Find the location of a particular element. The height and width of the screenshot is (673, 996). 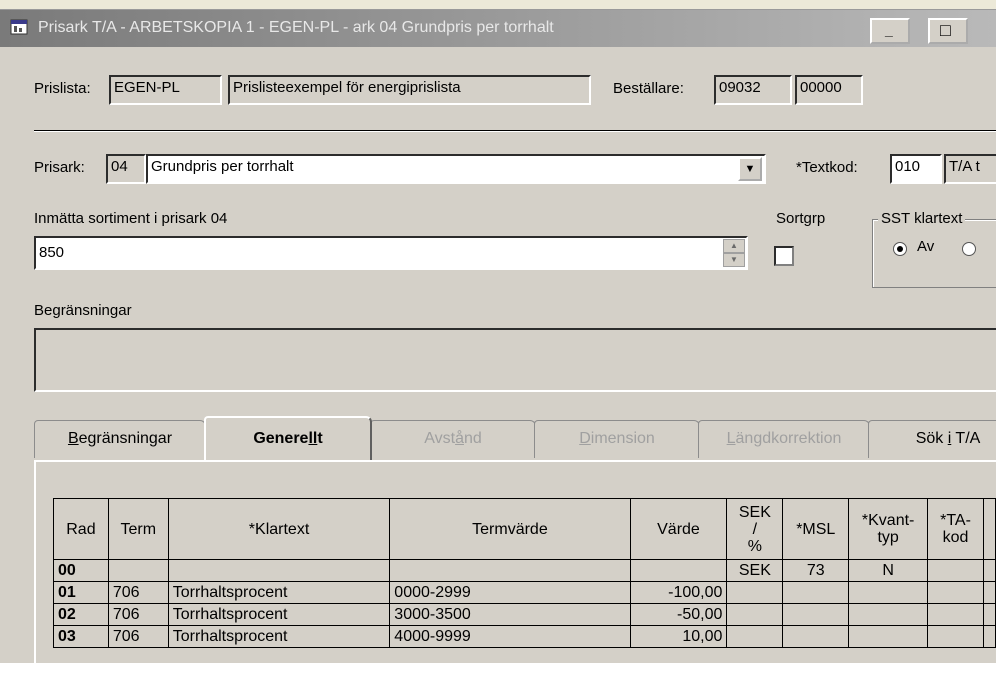

table-row: 02 706 Torrhaltsprocent 3000-3500 -50,00 is located at coordinates (524, 614).